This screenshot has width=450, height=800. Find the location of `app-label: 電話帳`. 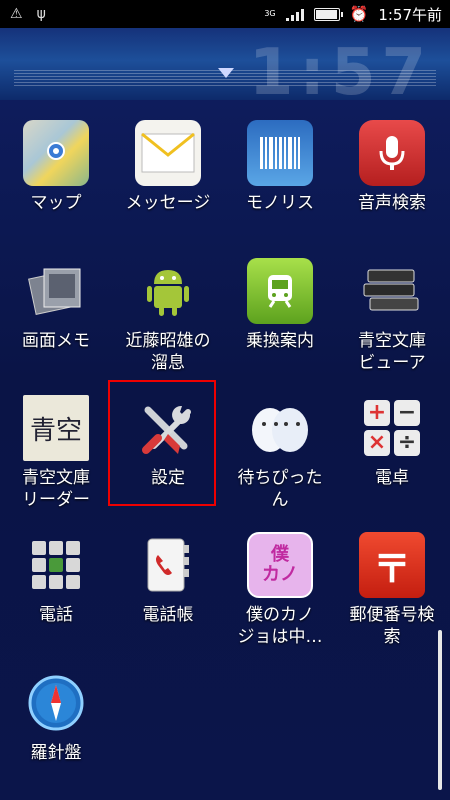

app-label: 電話帳 is located at coordinates (168, 615).